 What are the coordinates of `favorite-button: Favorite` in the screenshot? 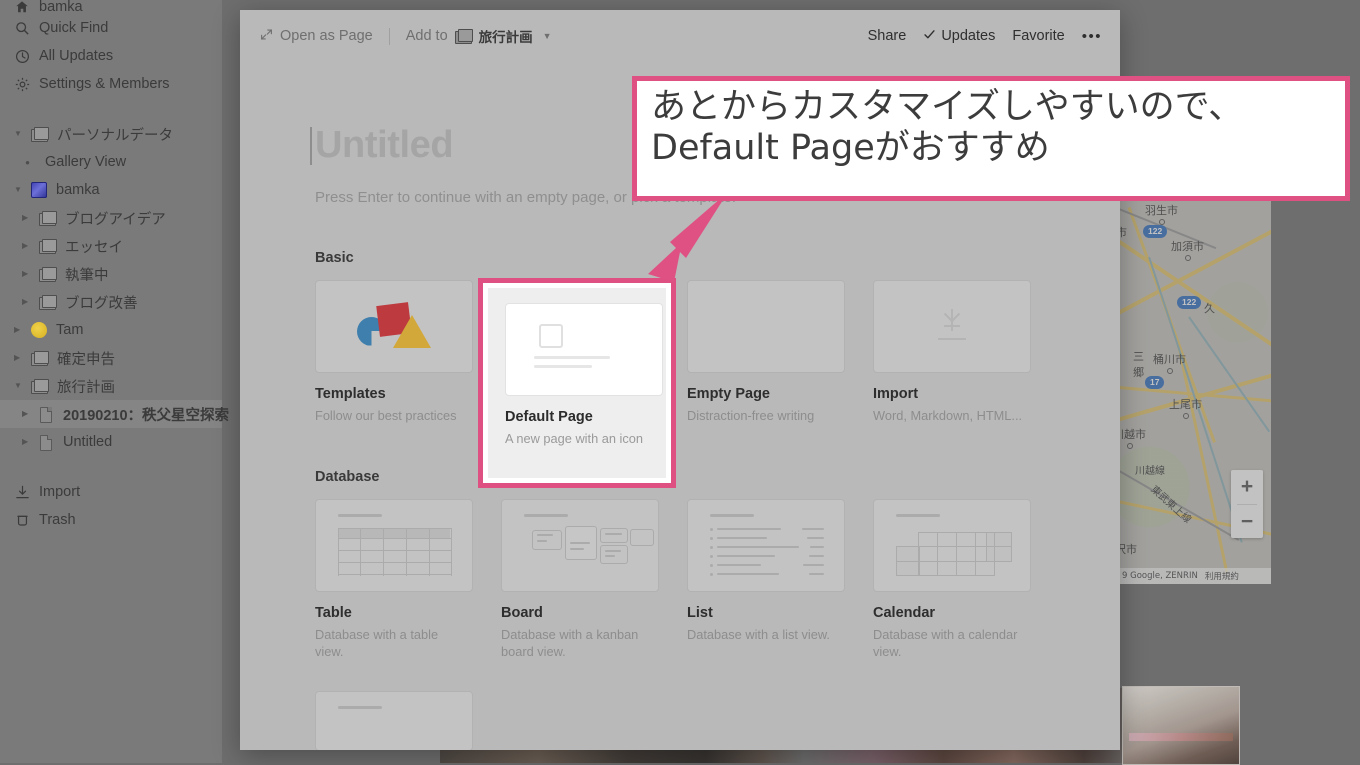 It's located at (1038, 36).